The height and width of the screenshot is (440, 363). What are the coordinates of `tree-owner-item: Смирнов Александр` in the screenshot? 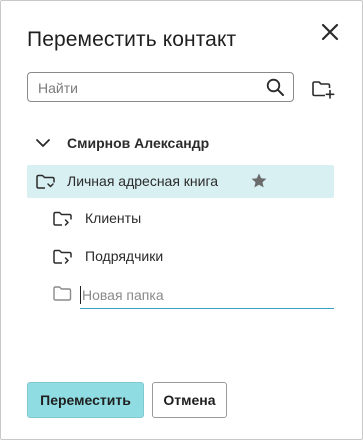 It's located at (122, 143).